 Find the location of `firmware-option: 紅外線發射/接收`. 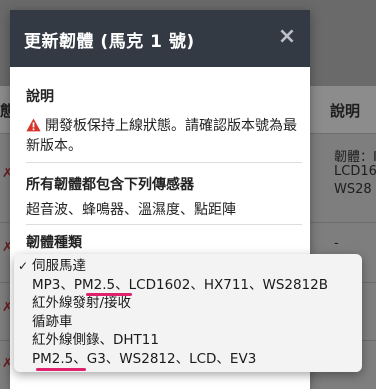

firmware-option: 紅外線發射/接收 is located at coordinates (188, 303).